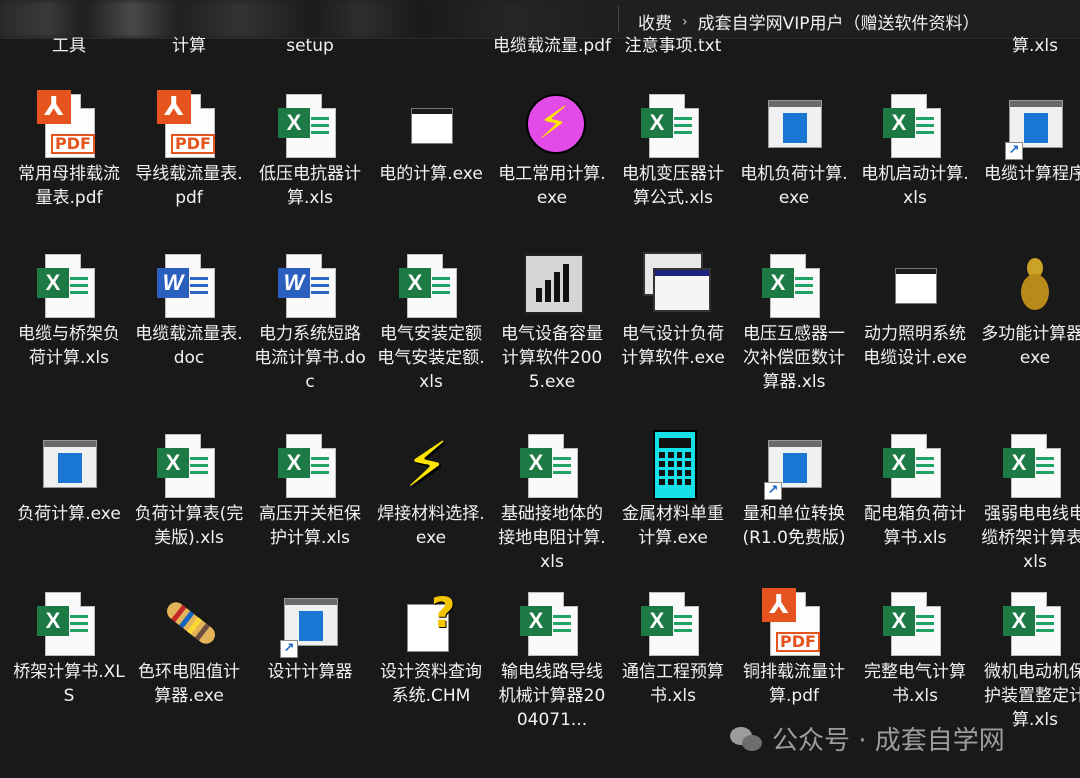 The image size is (1080, 778). Describe the element at coordinates (310, 150) in the screenshot. I see `file-item: X 低压电抗器计算.xls` at that location.